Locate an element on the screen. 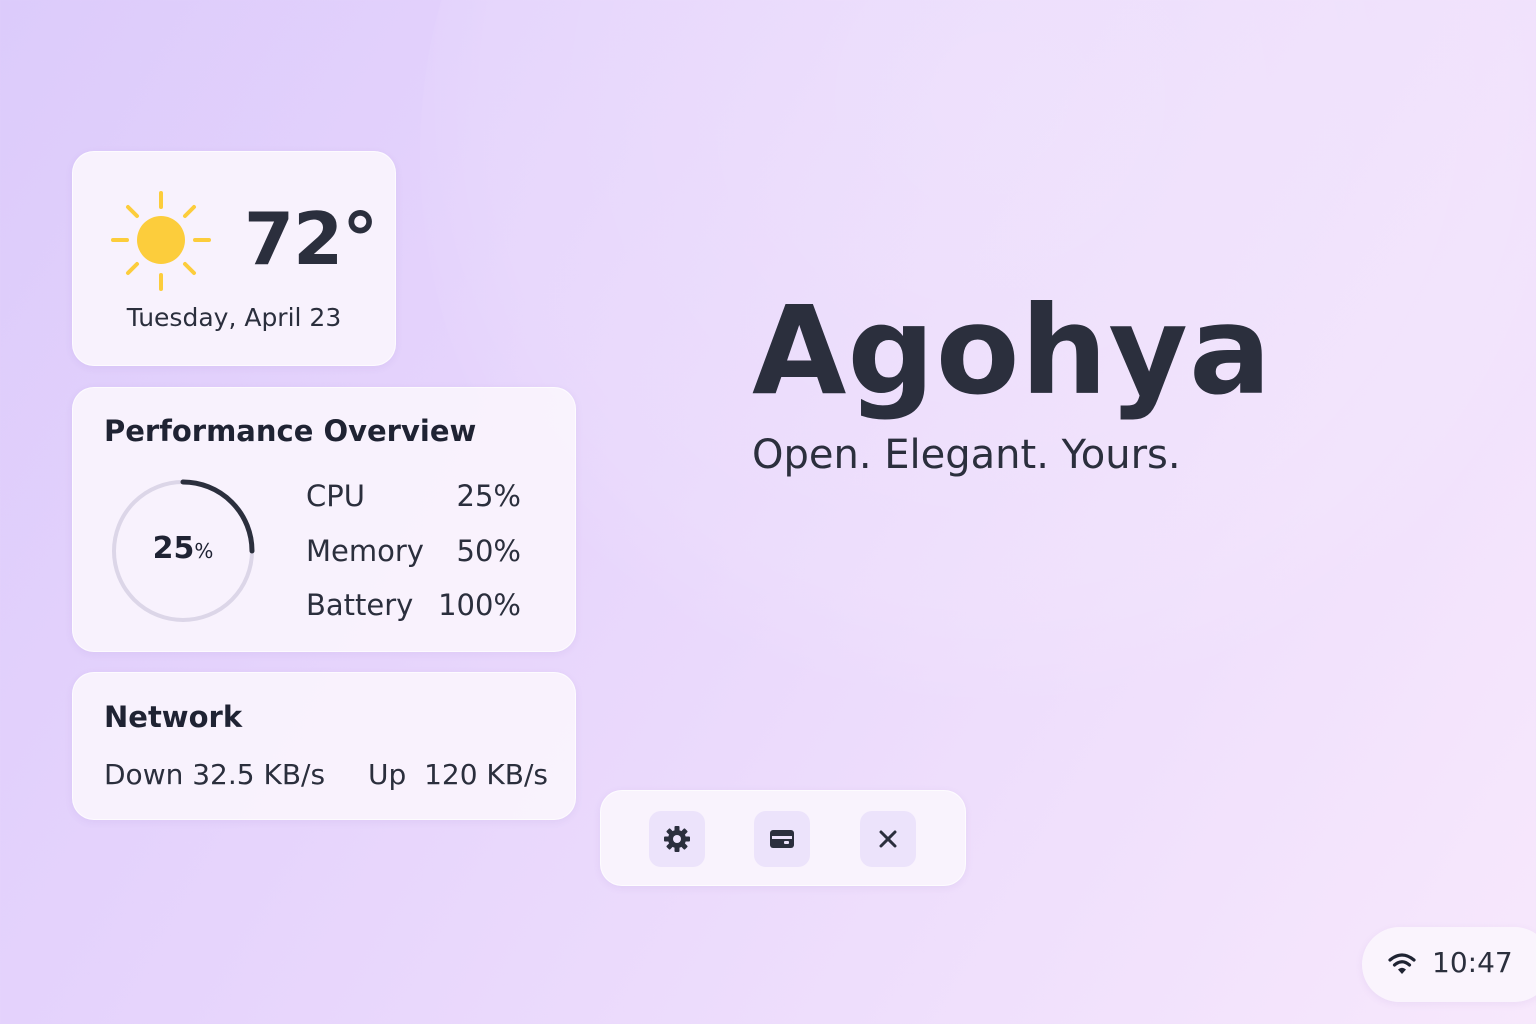 The height and width of the screenshot is (1024, 1536). network-down: Down 32.5 KB/s is located at coordinates (215, 774).